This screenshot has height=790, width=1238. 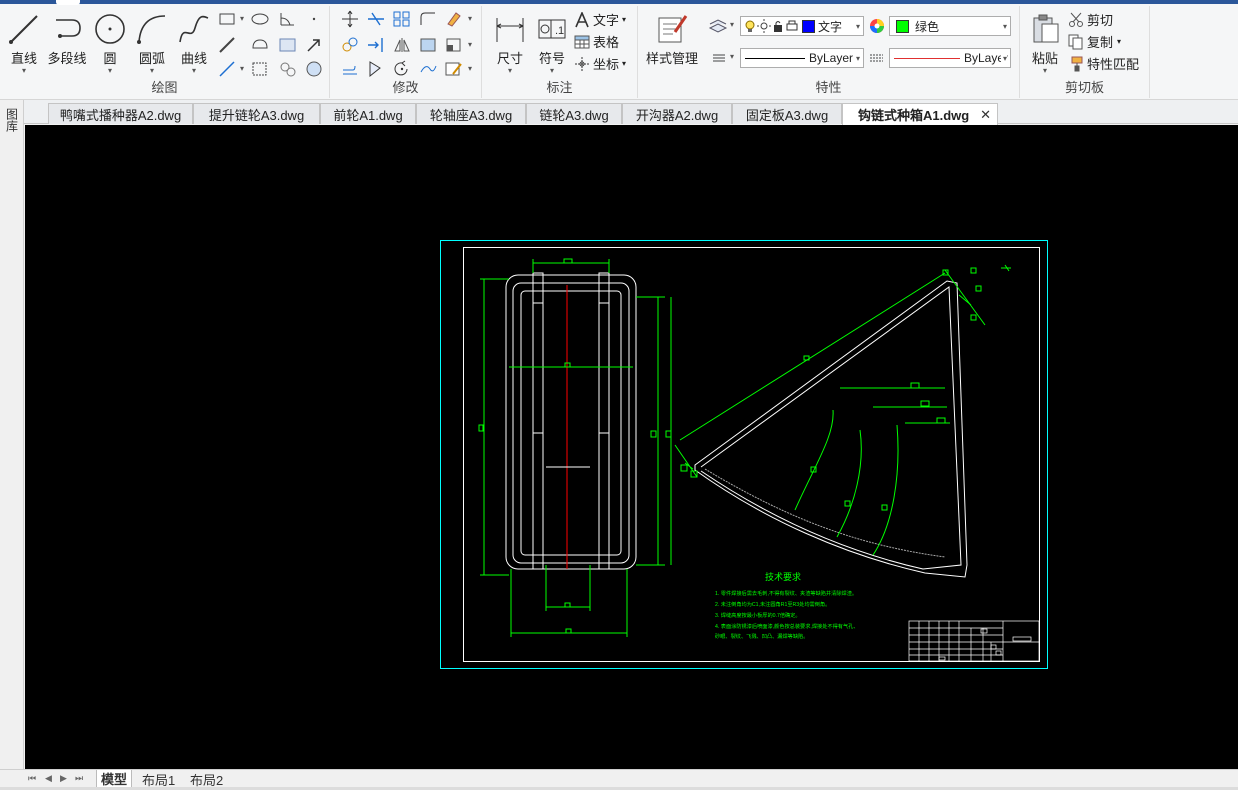 I want to click on active-ribbon-tab-indicator, so click(x=68, y=2).